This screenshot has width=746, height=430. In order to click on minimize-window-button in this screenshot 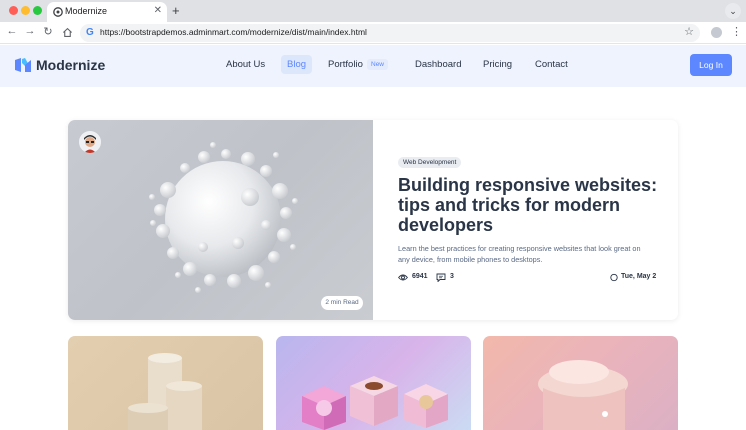, I will do `click(25, 10)`.